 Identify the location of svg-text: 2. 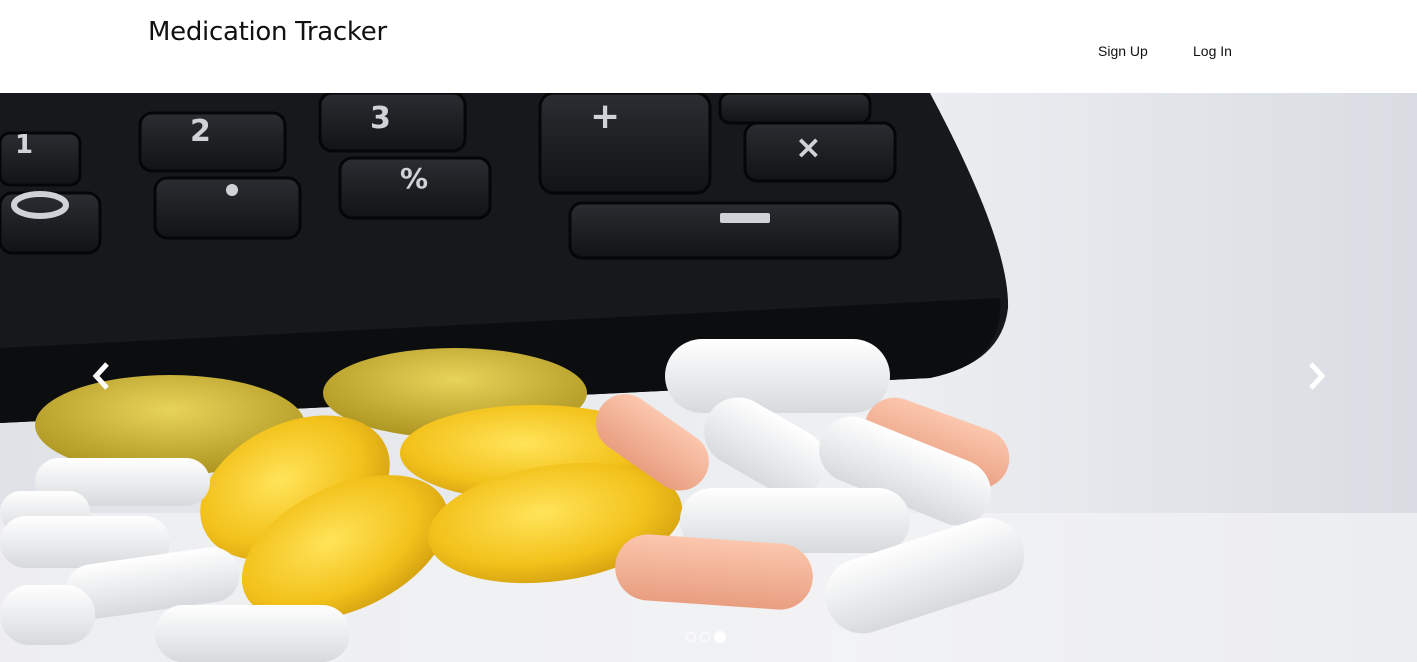
(200, 131).